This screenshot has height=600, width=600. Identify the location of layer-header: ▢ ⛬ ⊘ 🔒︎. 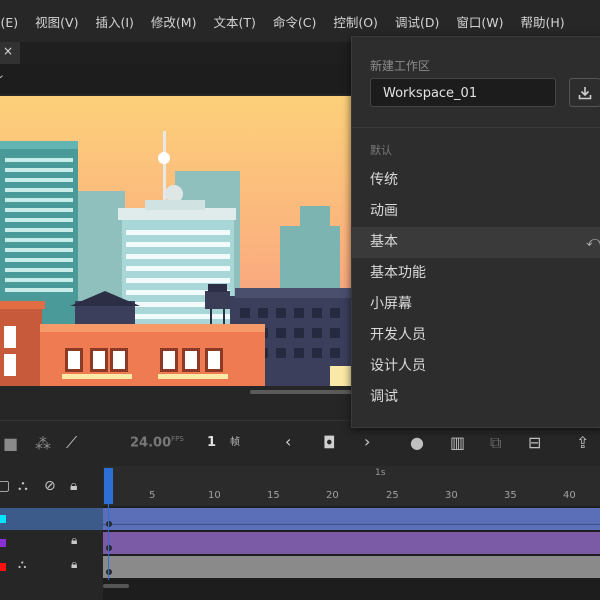
(51, 486).